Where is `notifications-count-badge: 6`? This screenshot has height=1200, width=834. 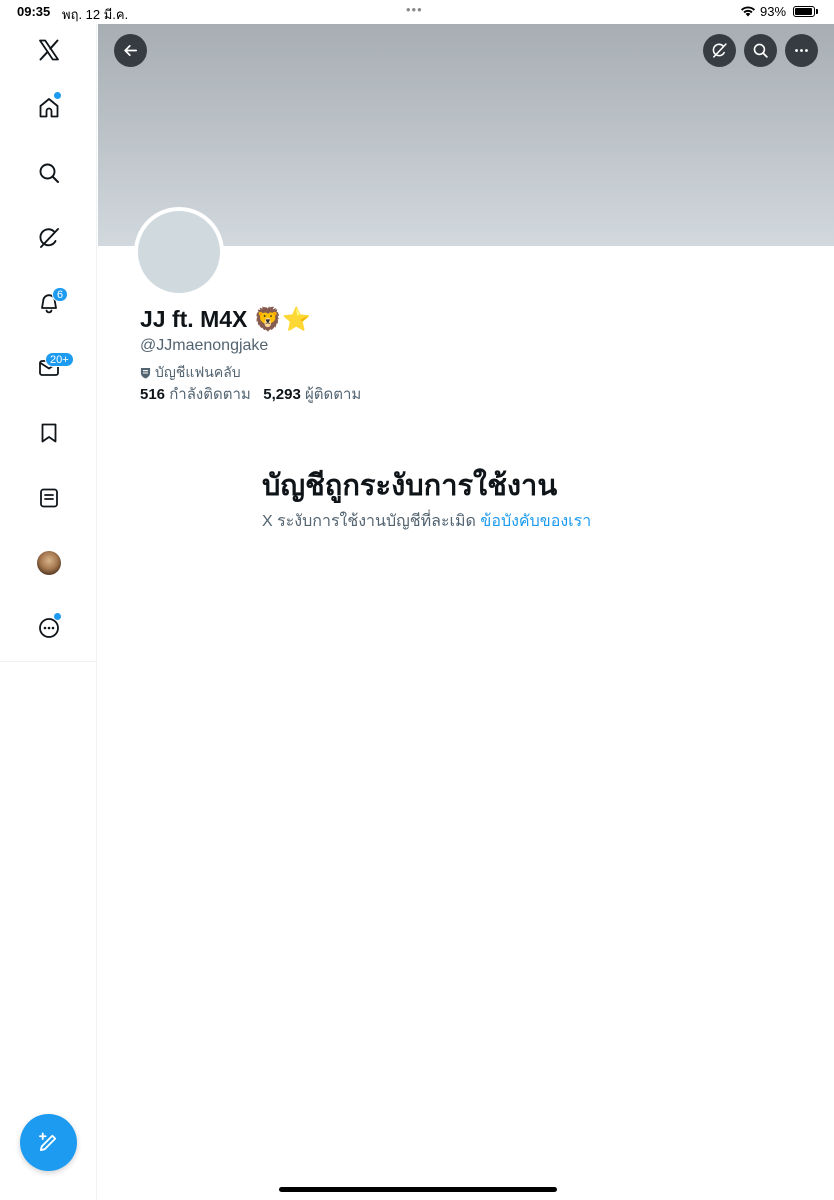
notifications-count-badge: 6 is located at coordinates (60, 294).